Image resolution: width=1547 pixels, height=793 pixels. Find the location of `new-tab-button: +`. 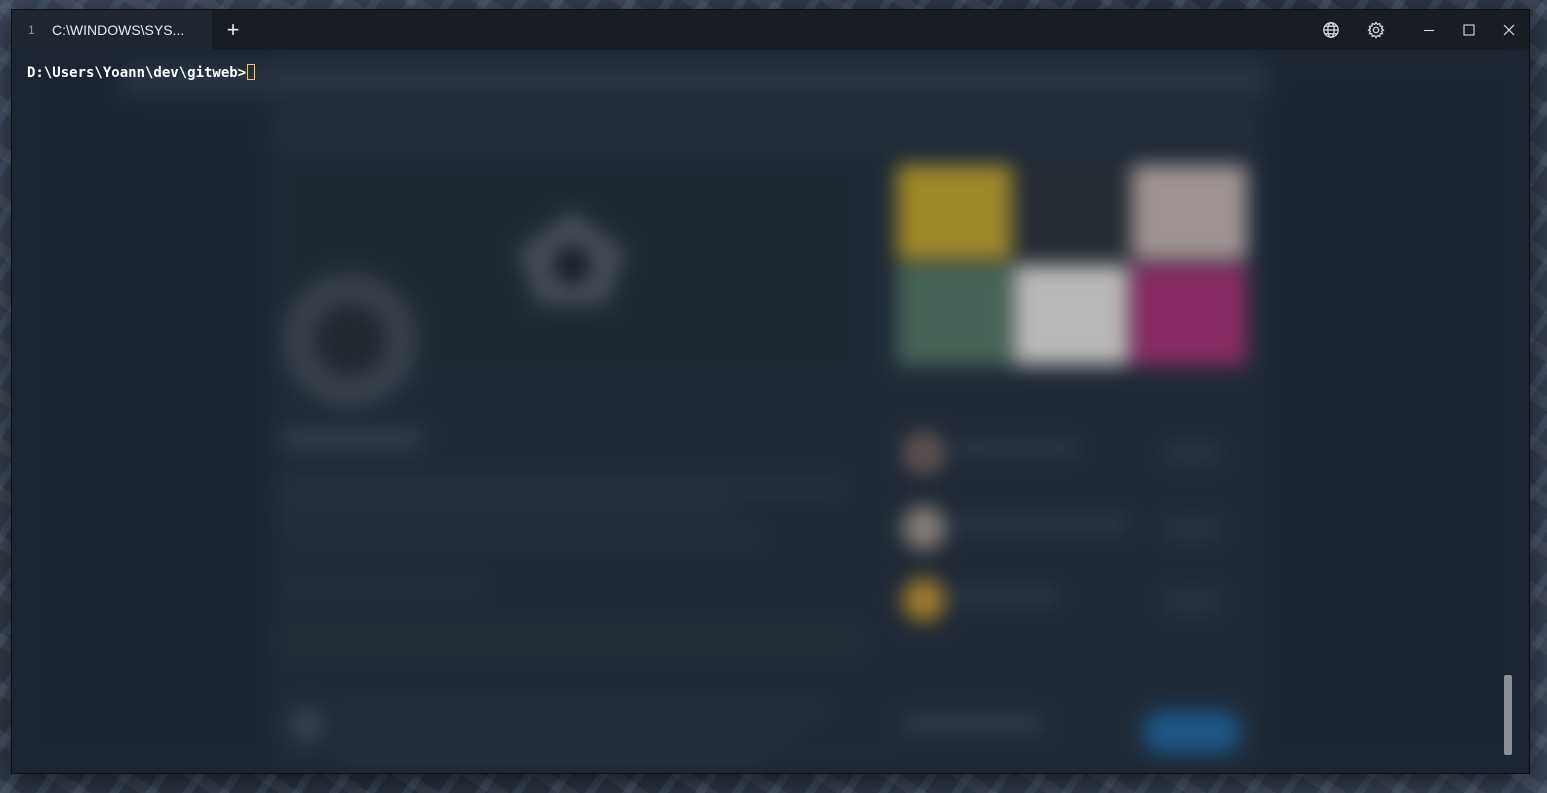

new-tab-button: + is located at coordinates (233, 30).